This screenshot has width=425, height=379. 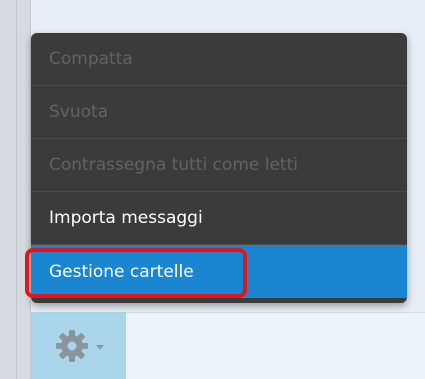 What do you see at coordinates (126, 218) in the screenshot?
I see `menu-item-label: Importa messaggi` at bounding box center [126, 218].